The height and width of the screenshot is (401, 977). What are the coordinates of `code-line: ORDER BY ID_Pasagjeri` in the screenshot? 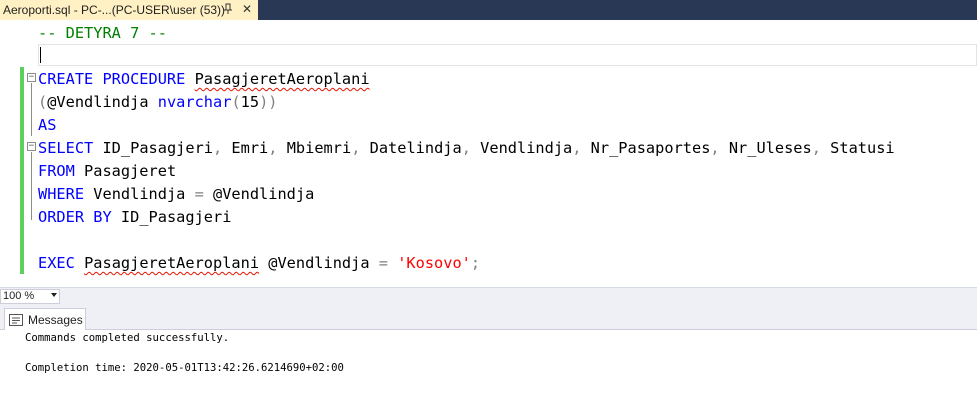 It's located at (466, 217).